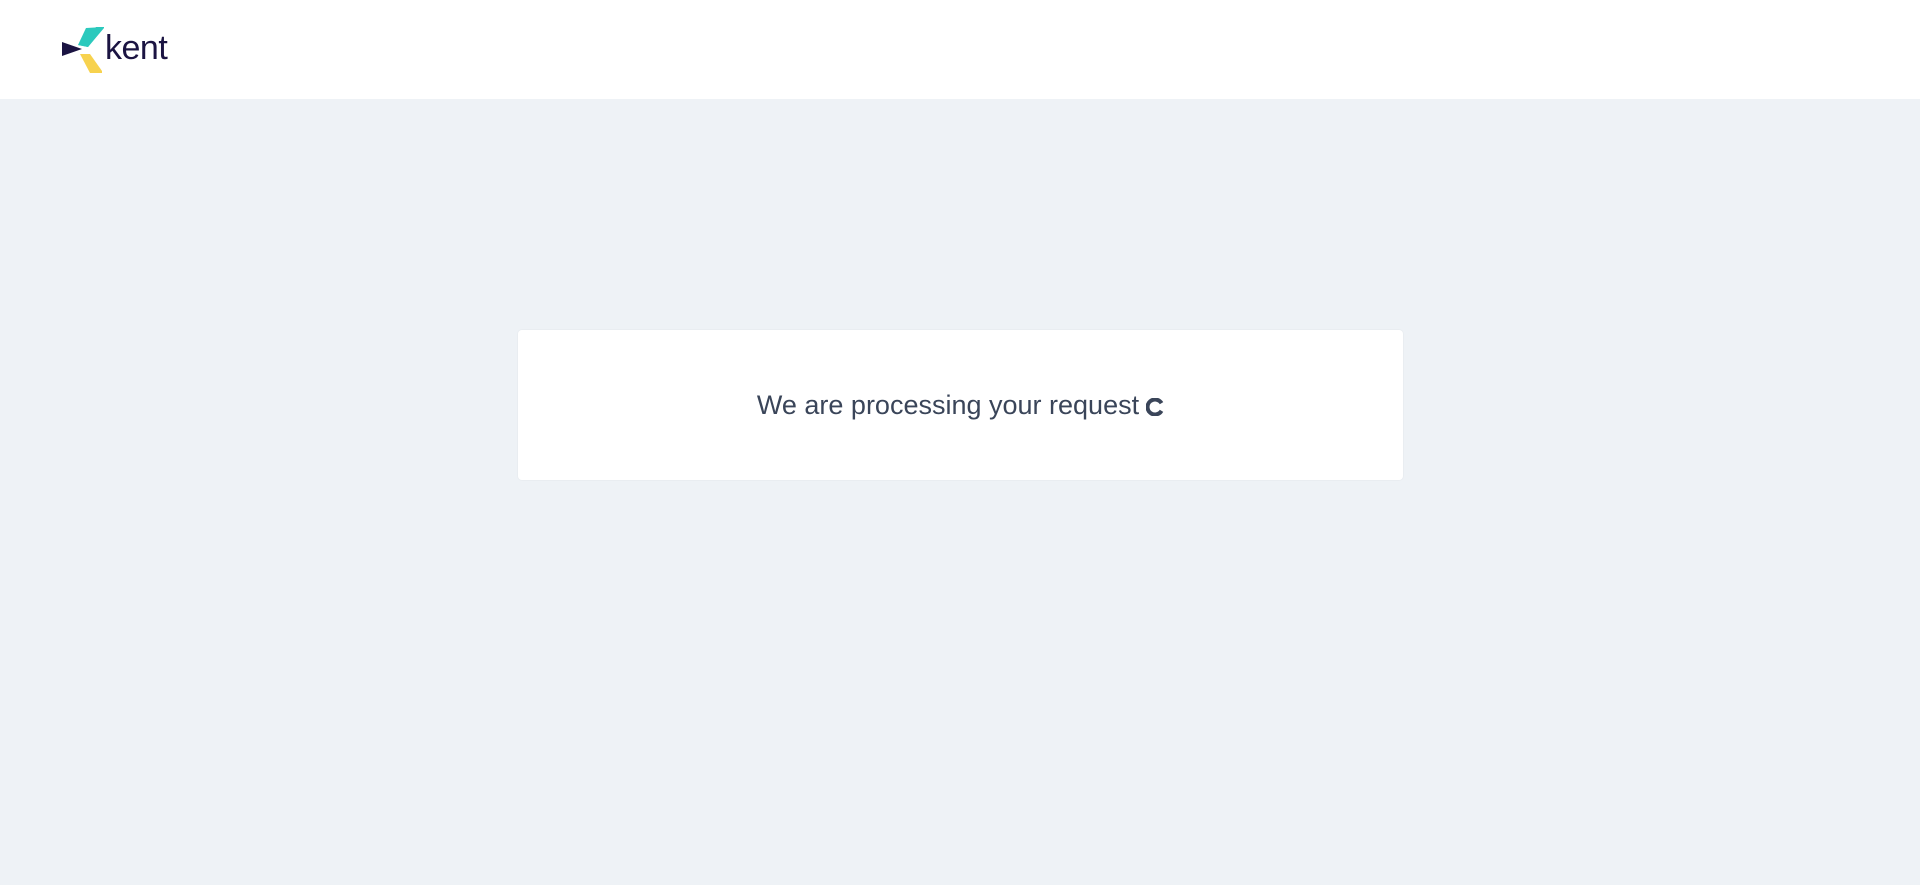 The width and height of the screenshot is (1920, 885). What do you see at coordinates (83, 50) in the screenshot?
I see `kent-logo-mark-icon` at bounding box center [83, 50].